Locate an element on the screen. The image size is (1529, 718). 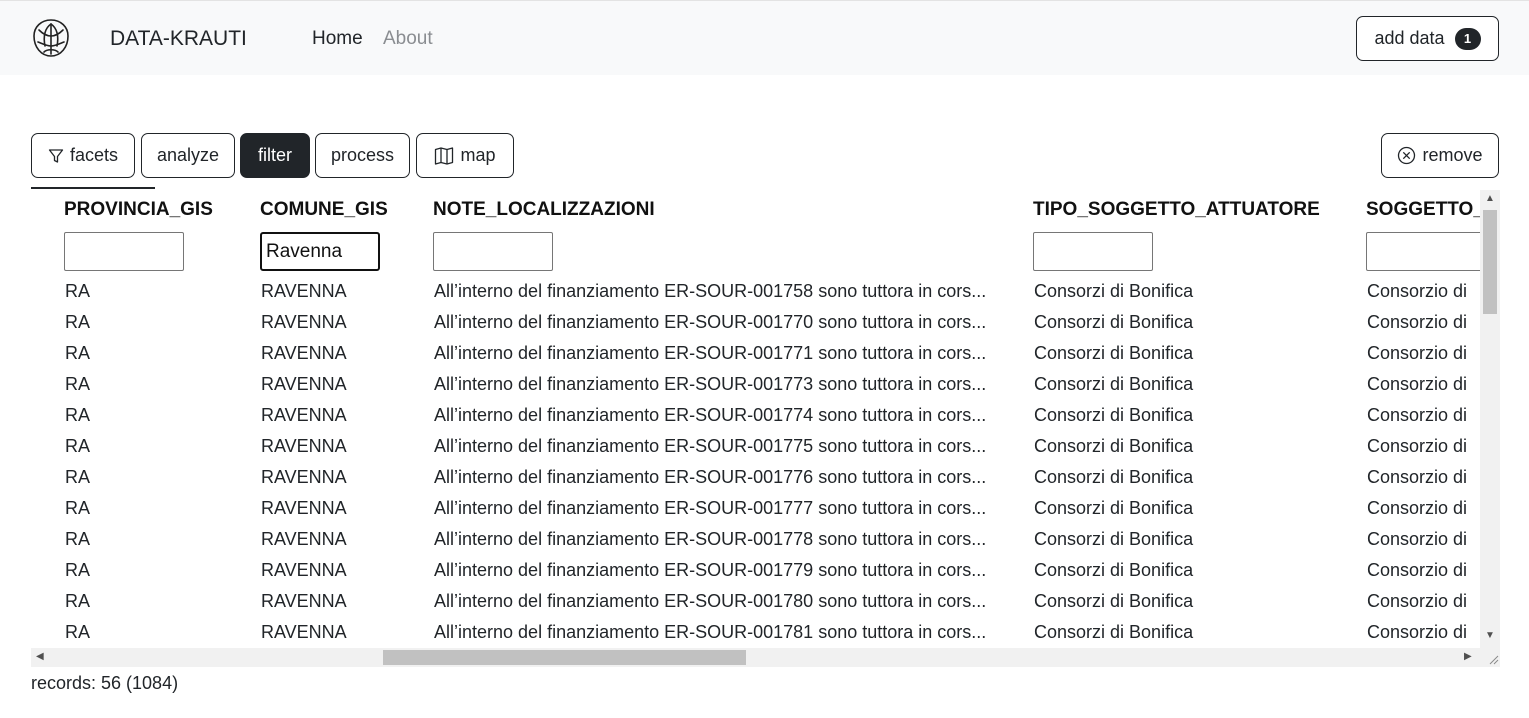
column-header-provincia-gis: PROVINCIA_GIS is located at coordinates (138, 210).